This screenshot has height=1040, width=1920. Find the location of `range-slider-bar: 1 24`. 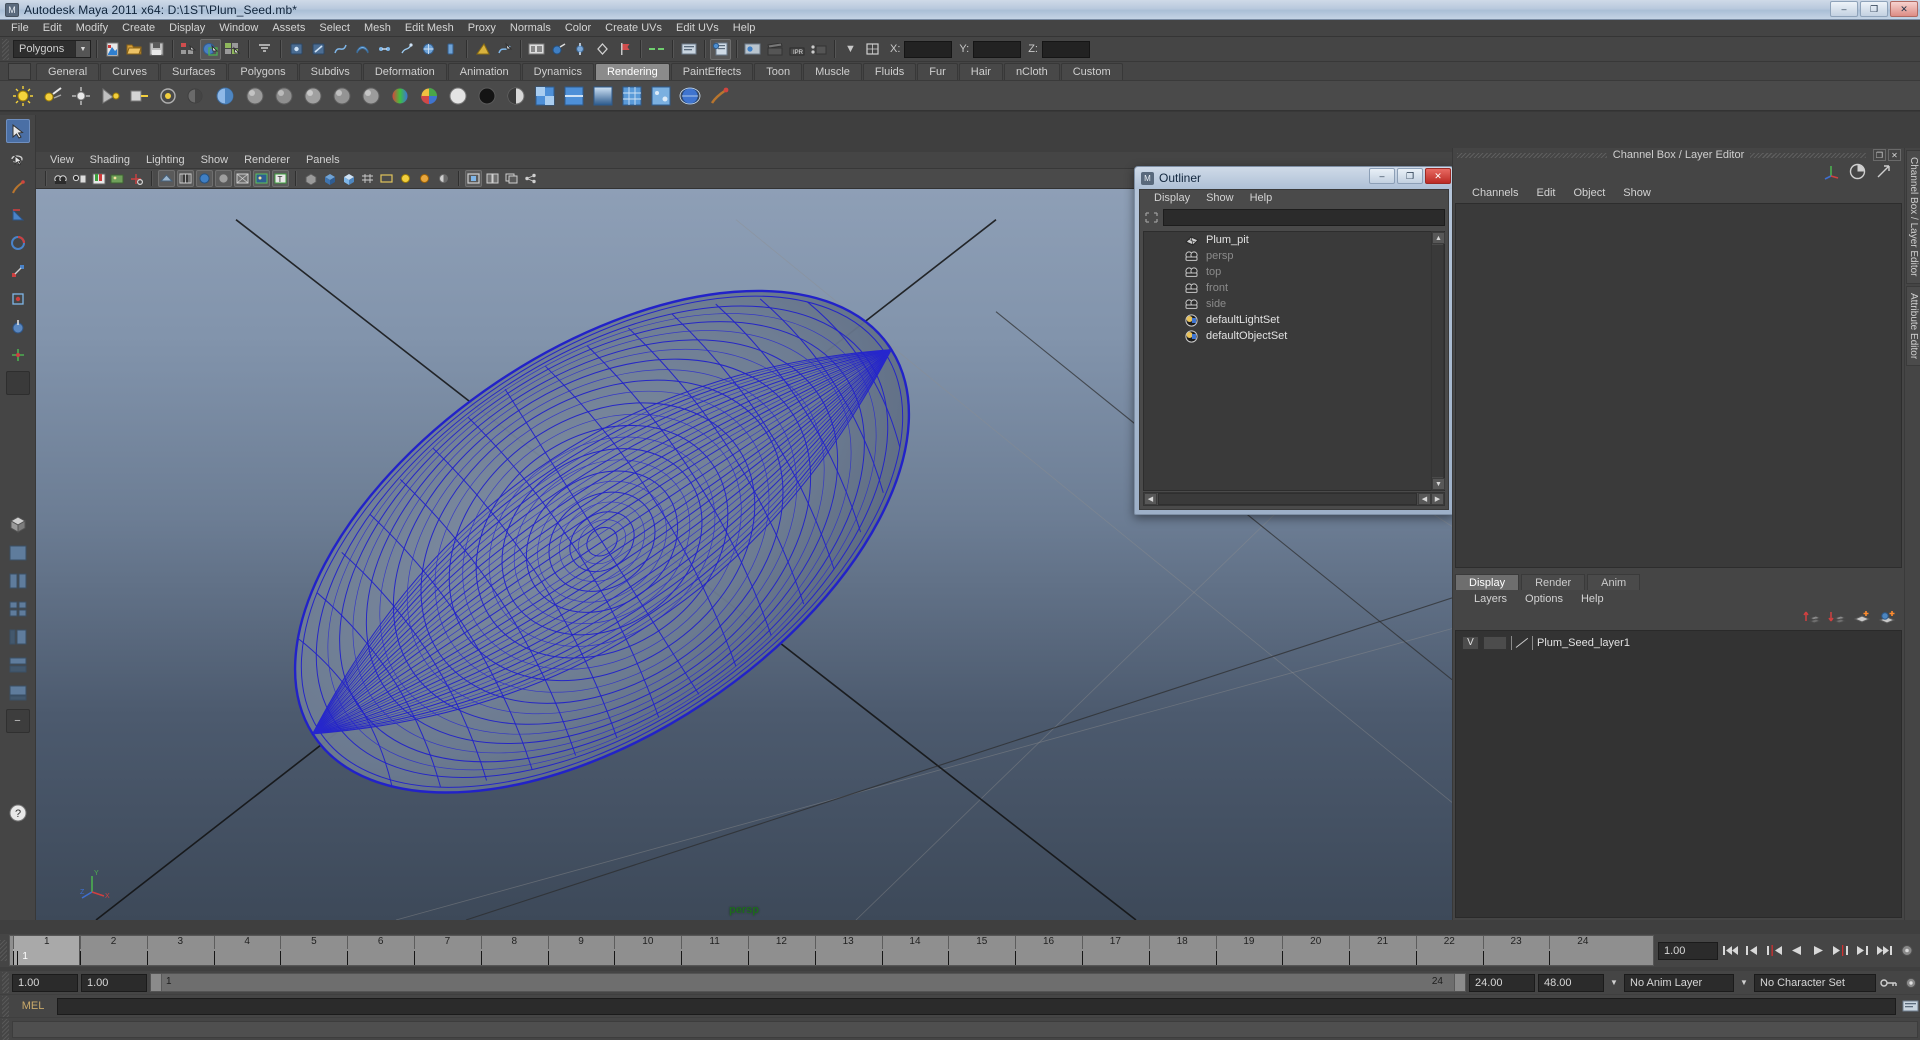

range-slider-bar: 1 24 is located at coordinates (808, 982).